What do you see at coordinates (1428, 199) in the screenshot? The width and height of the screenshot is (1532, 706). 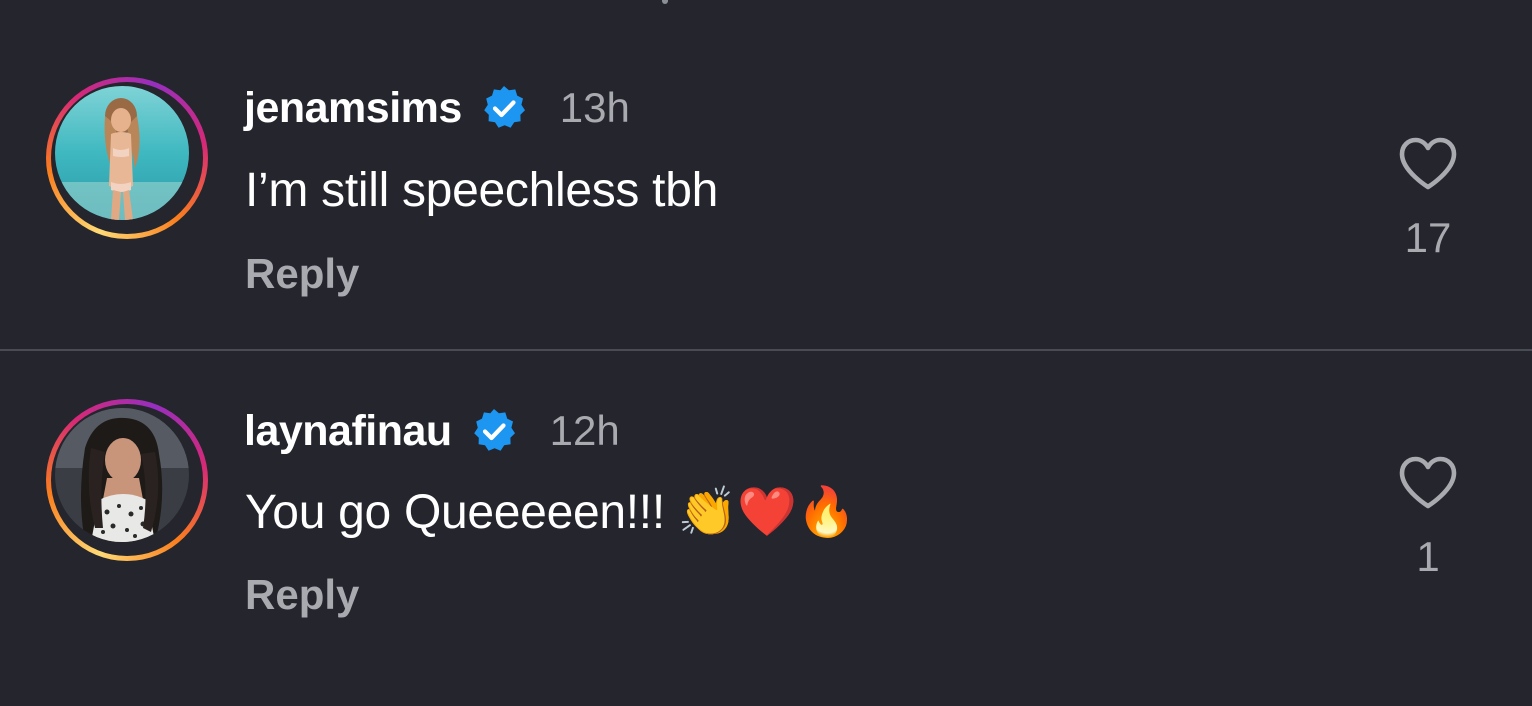 I see `like-column: 17` at bounding box center [1428, 199].